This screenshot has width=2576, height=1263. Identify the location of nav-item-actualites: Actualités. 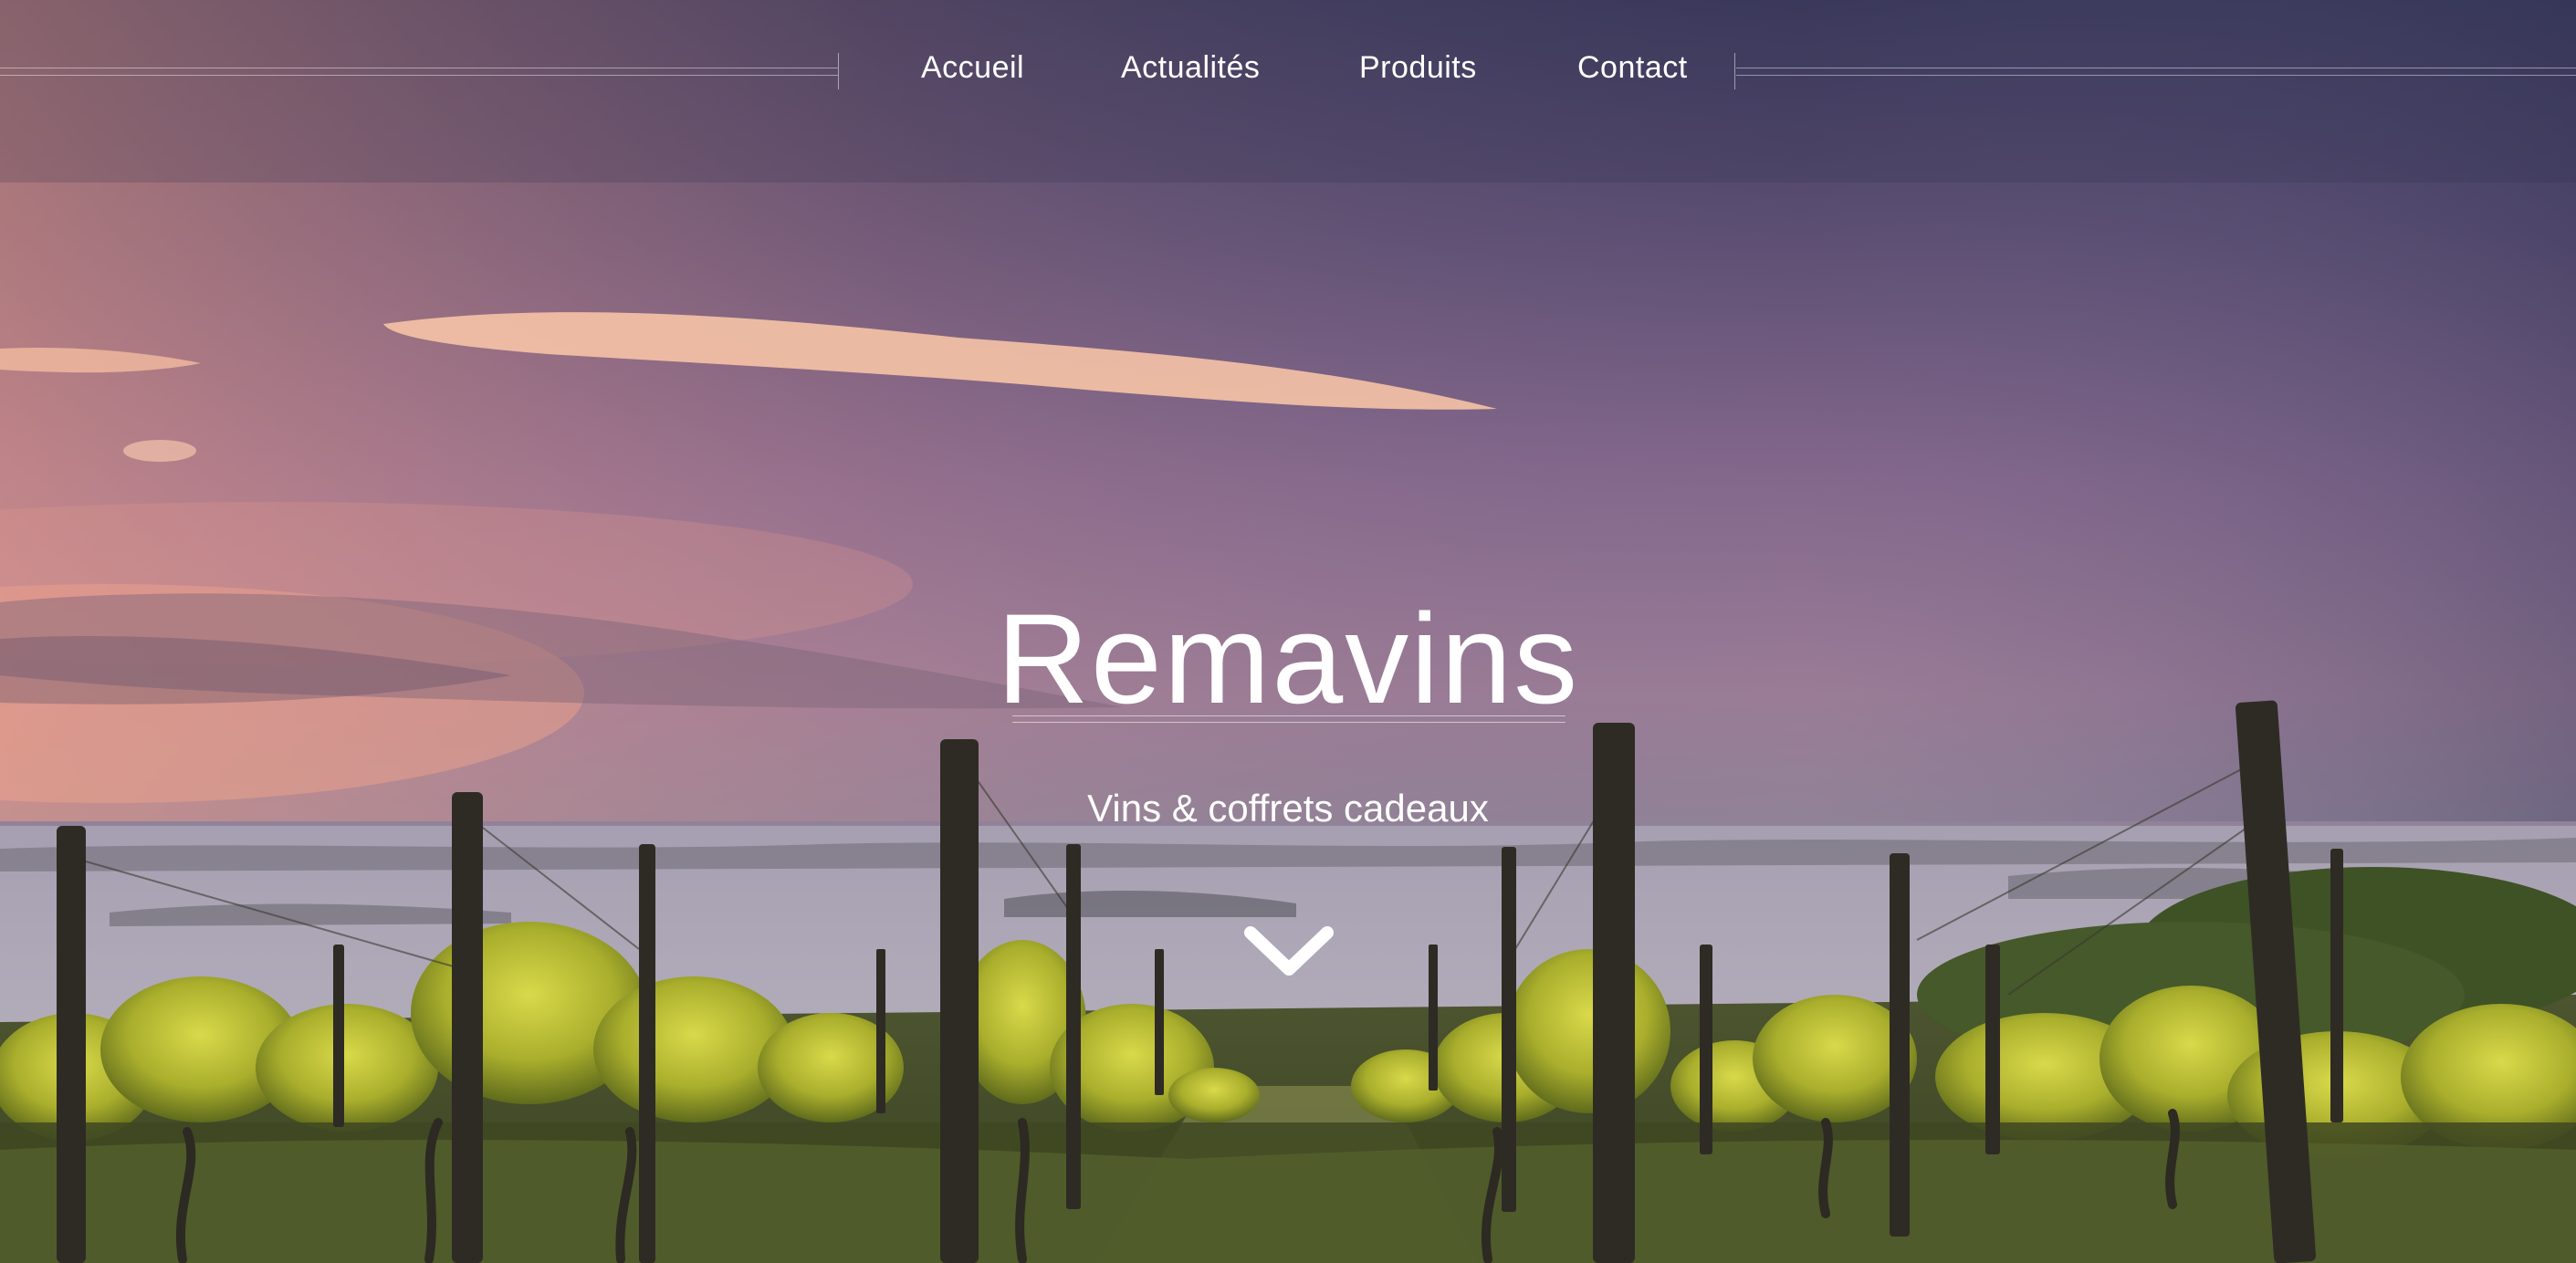
(1190, 68).